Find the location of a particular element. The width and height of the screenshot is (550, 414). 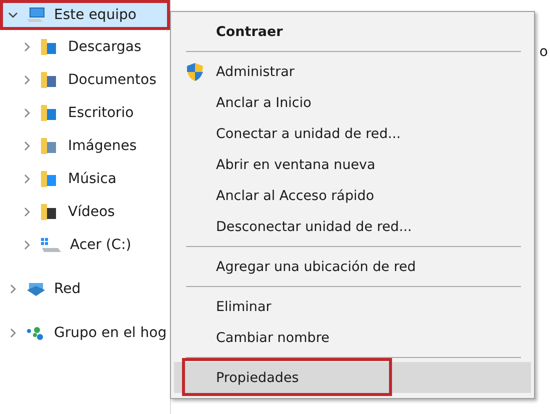

computer-icon is located at coordinates (36, 15).